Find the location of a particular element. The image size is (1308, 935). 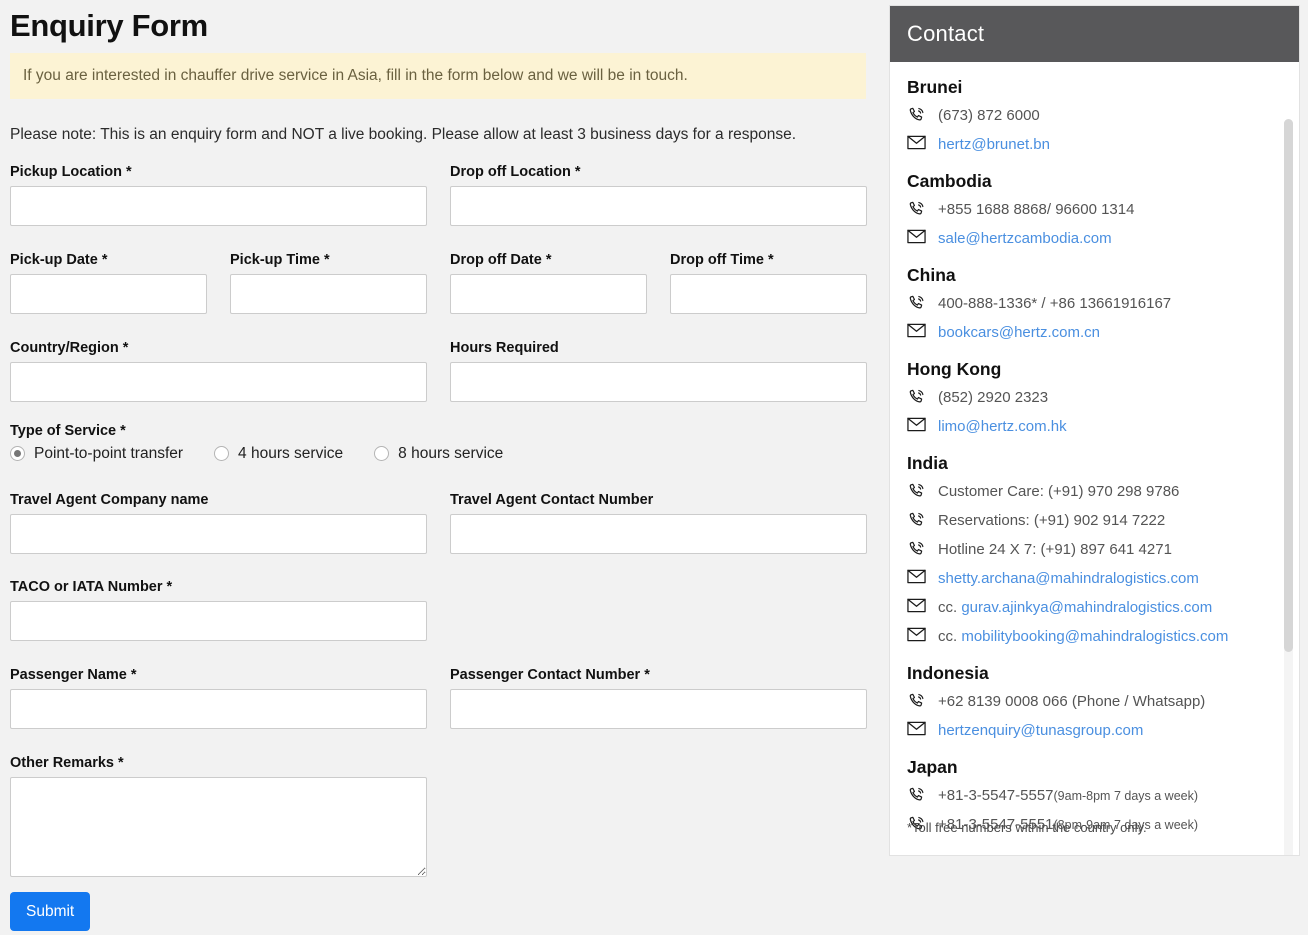

country-name: Indonesia is located at coordinates (948, 673).